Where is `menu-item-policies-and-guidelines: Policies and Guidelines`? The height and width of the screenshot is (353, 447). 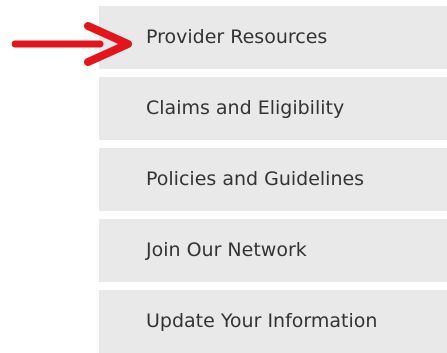
menu-item-policies-and-guidelines: Policies and Guidelines is located at coordinates (273, 179).